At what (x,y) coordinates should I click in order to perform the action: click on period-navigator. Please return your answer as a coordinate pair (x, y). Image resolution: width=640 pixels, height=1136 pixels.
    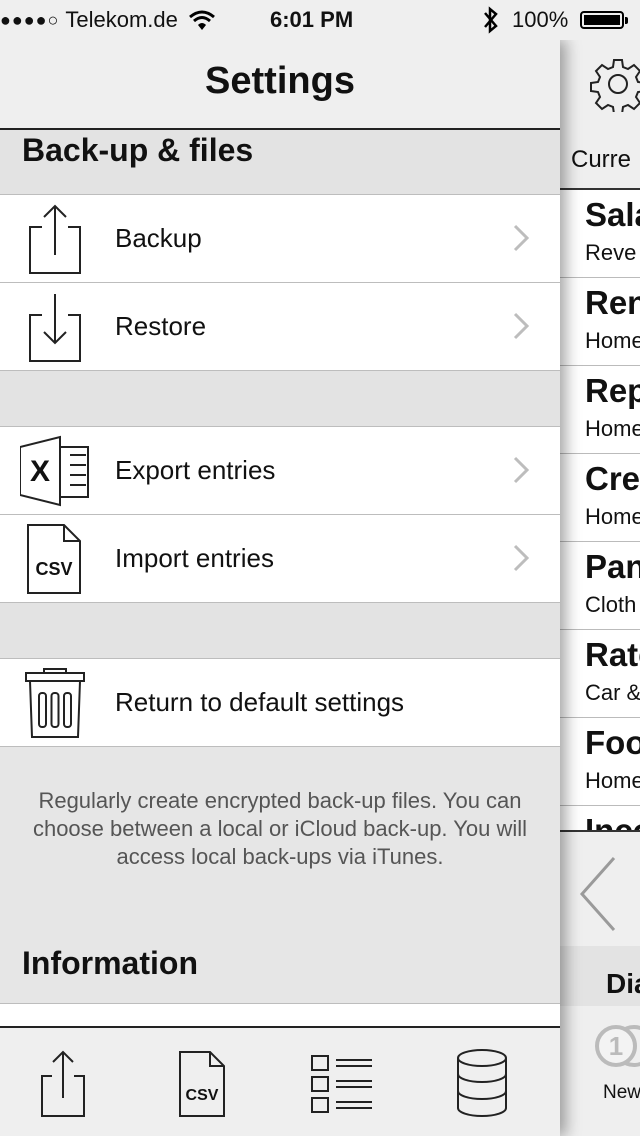
    Looking at the image, I should click on (600, 891).